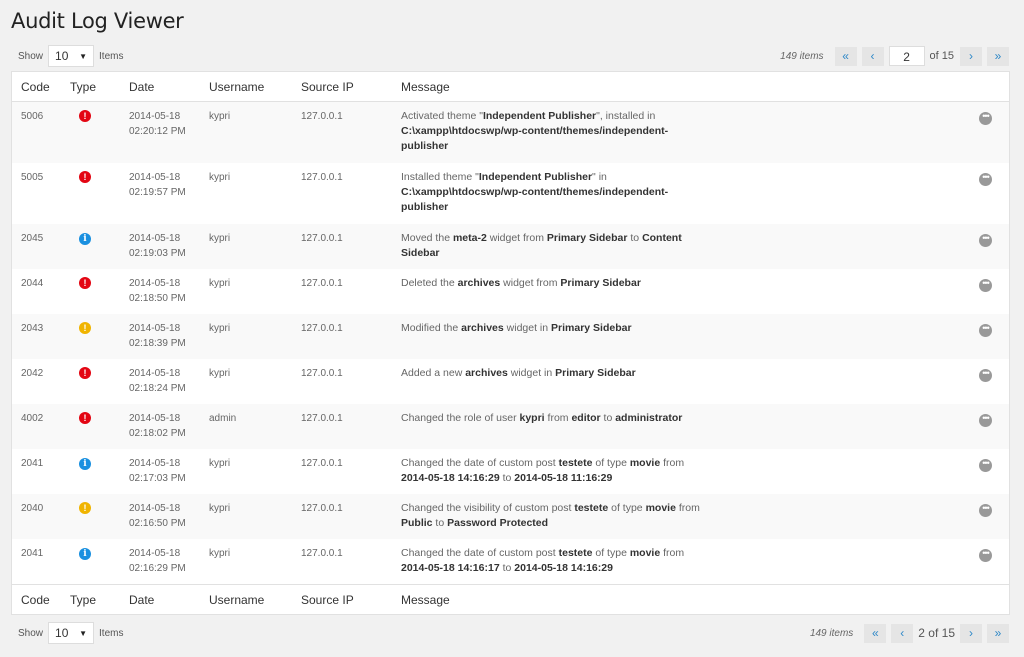  I want to click on column-header-date: Date, so click(169, 87).